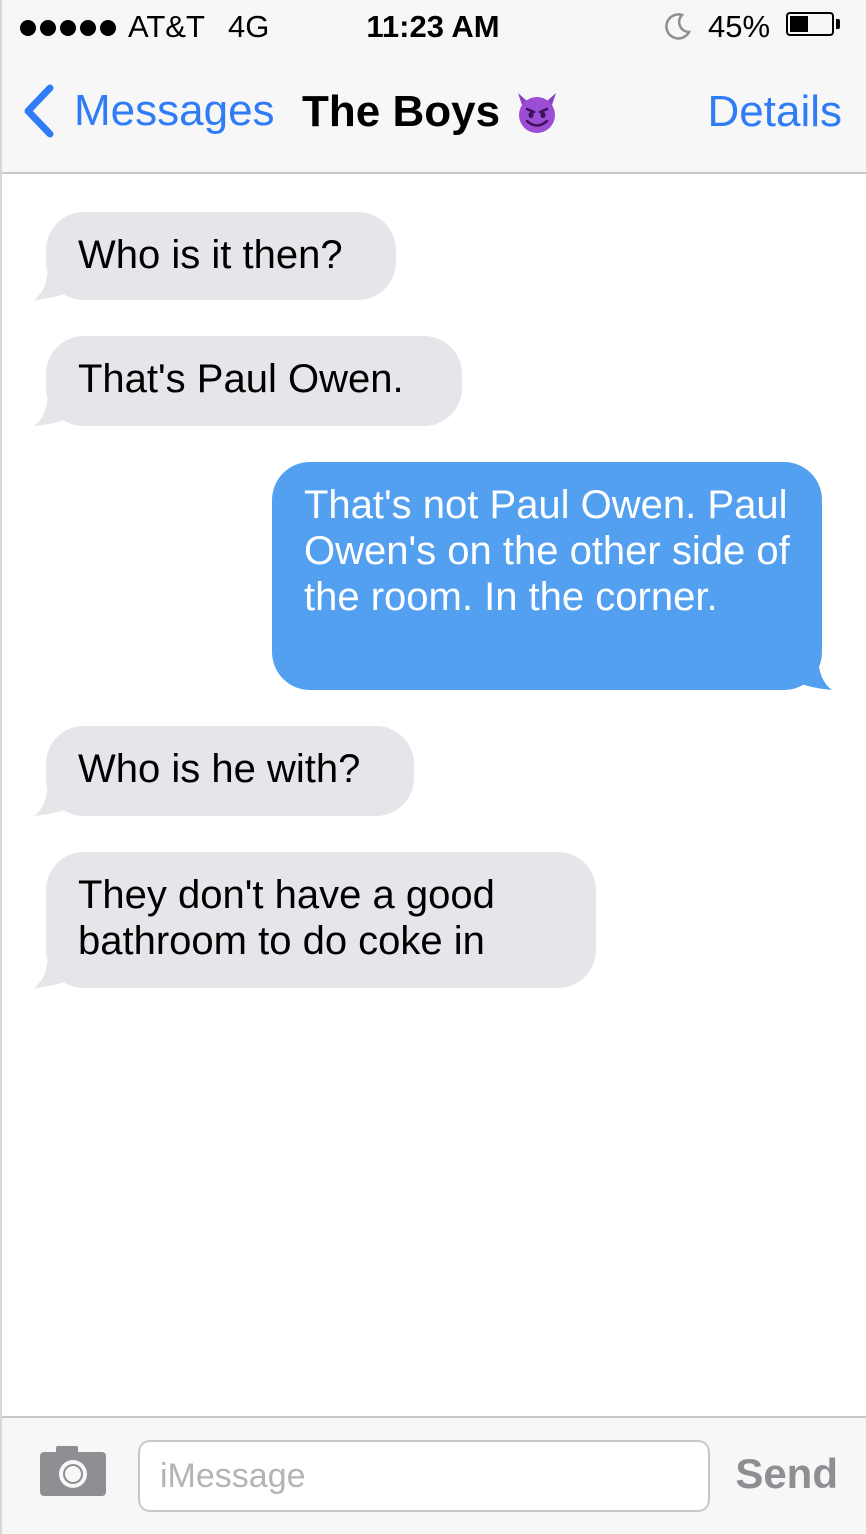  What do you see at coordinates (433, 27) in the screenshot?
I see `status-bar: AT&T 4G 11:23 AM 45%` at bounding box center [433, 27].